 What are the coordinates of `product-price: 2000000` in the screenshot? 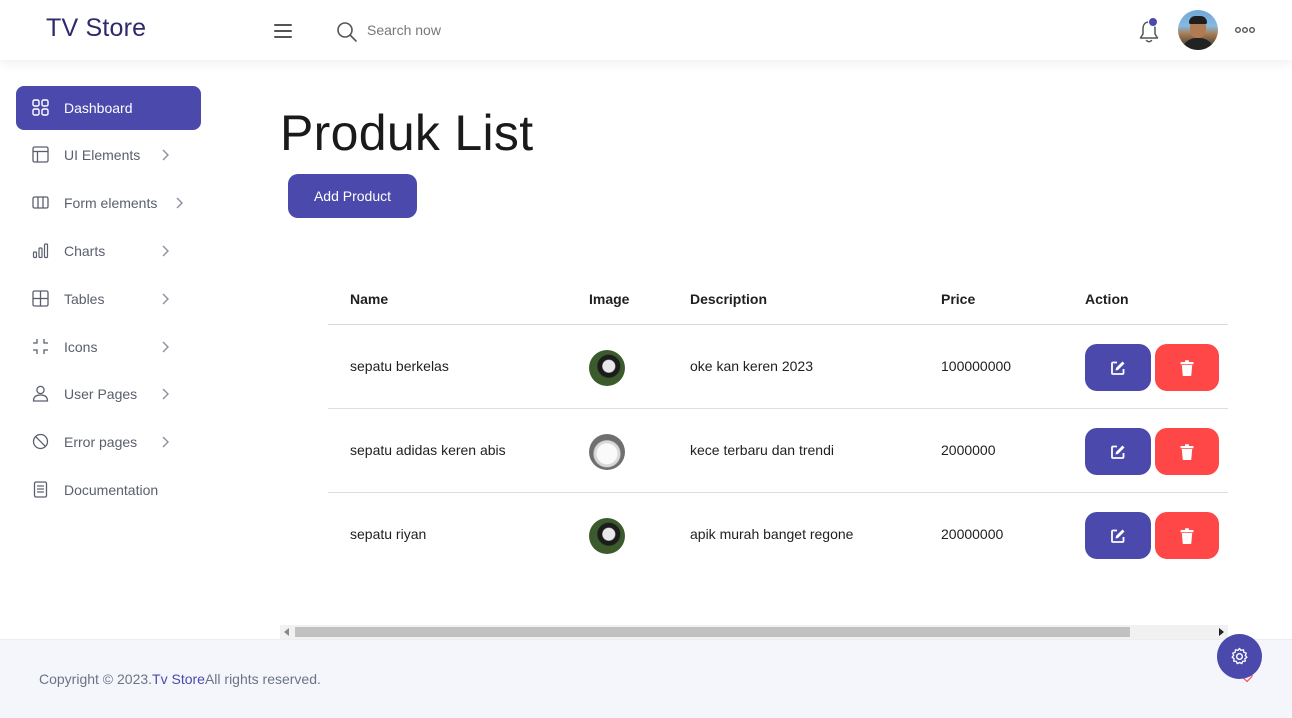 It's located at (968, 450).